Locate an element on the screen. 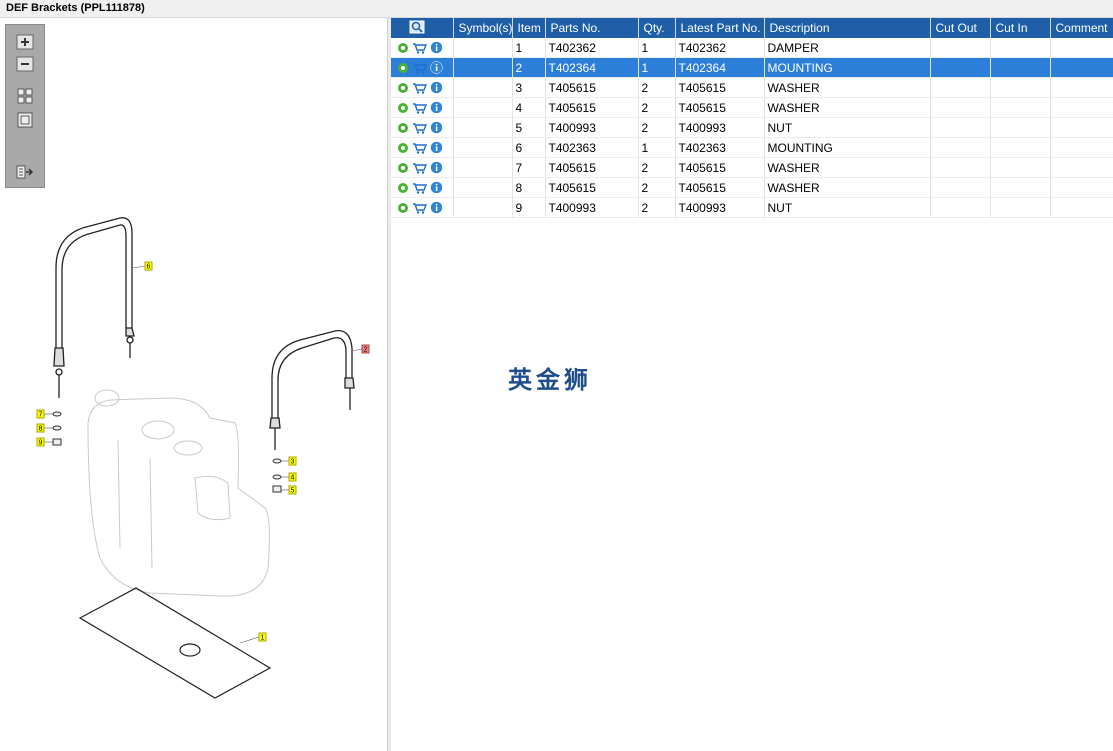 This screenshot has width=1113, height=751. column-header-actions is located at coordinates (422, 28).